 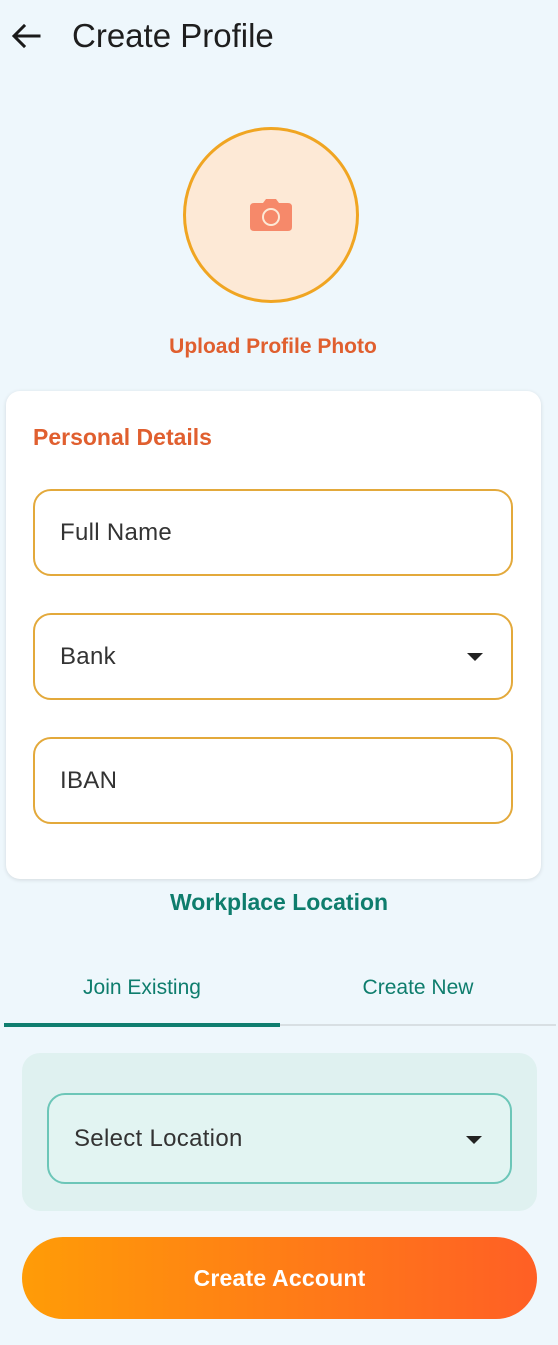 I want to click on profile-photo-upload, so click(x=271, y=215).